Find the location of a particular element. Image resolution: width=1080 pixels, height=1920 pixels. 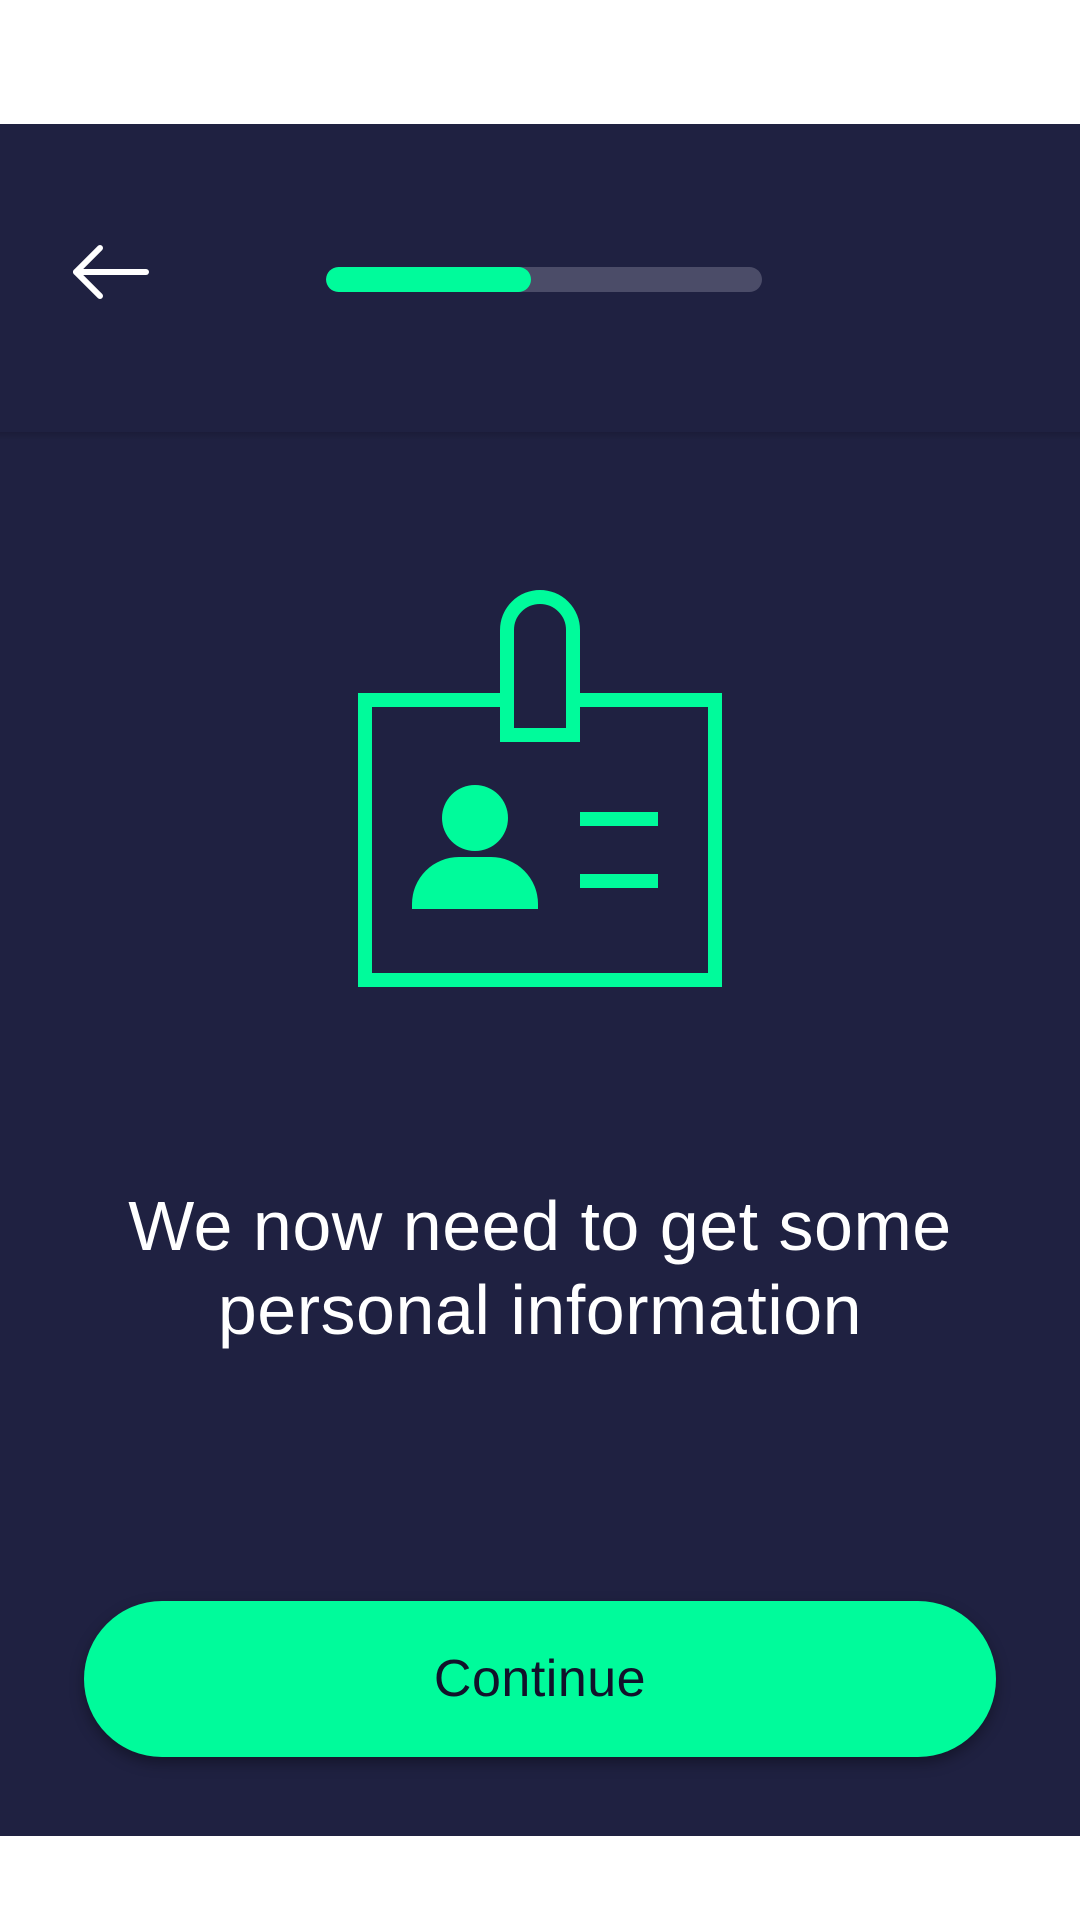

continue-button: Continue is located at coordinates (540, 1679).